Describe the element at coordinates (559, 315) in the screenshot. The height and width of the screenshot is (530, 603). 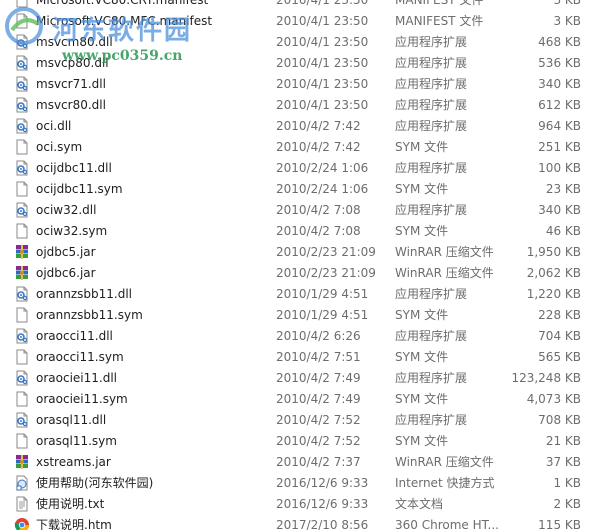
I see `file-size: 228 KB` at that location.